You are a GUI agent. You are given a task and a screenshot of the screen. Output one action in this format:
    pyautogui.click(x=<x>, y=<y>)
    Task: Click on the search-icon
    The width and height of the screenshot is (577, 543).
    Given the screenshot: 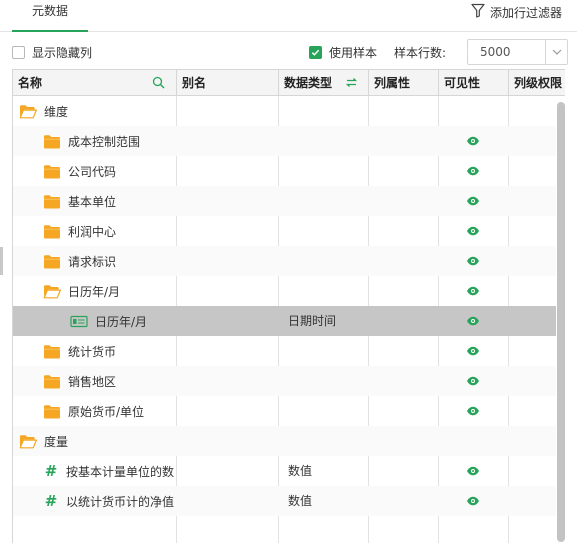 What is the action you would take?
    pyautogui.click(x=158, y=82)
    